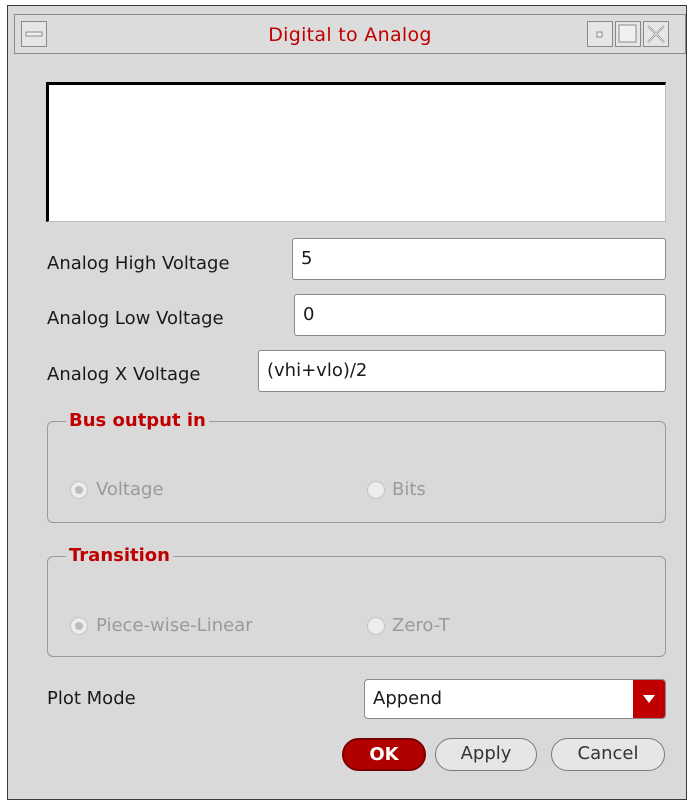 This screenshot has width=693, height=809. What do you see at coordinates (174, 625) in the screenshot?
I see `piecewise-linear-radio-label: Piece-wise-Linear` at bounding box center [174, 625].